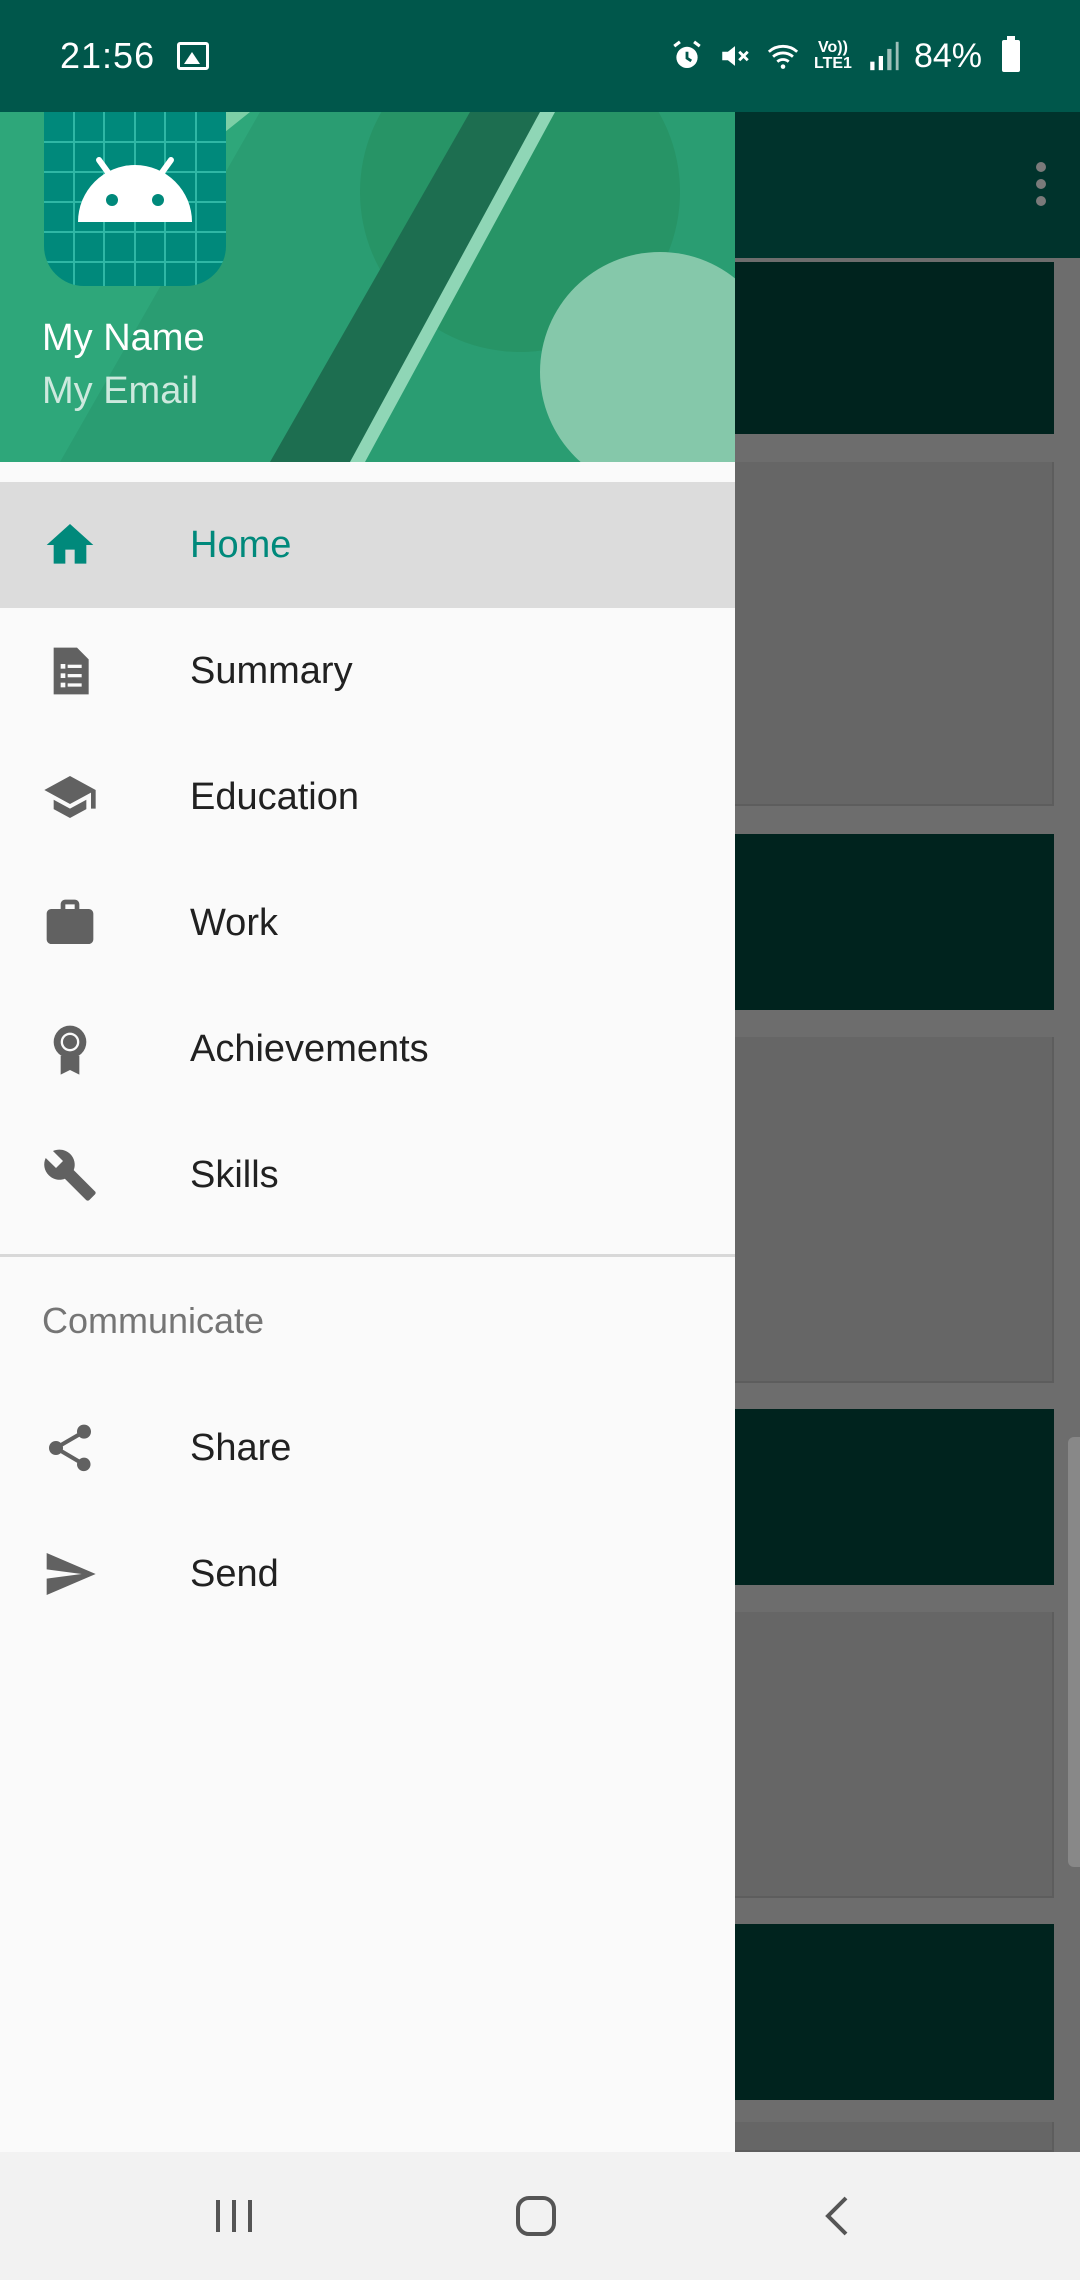 This screenshot has height=2280, width=1080. What do you see at coordinates (70, 1050) in the screenshot?
I see `award-icon` at bounding box center [70, 1050].